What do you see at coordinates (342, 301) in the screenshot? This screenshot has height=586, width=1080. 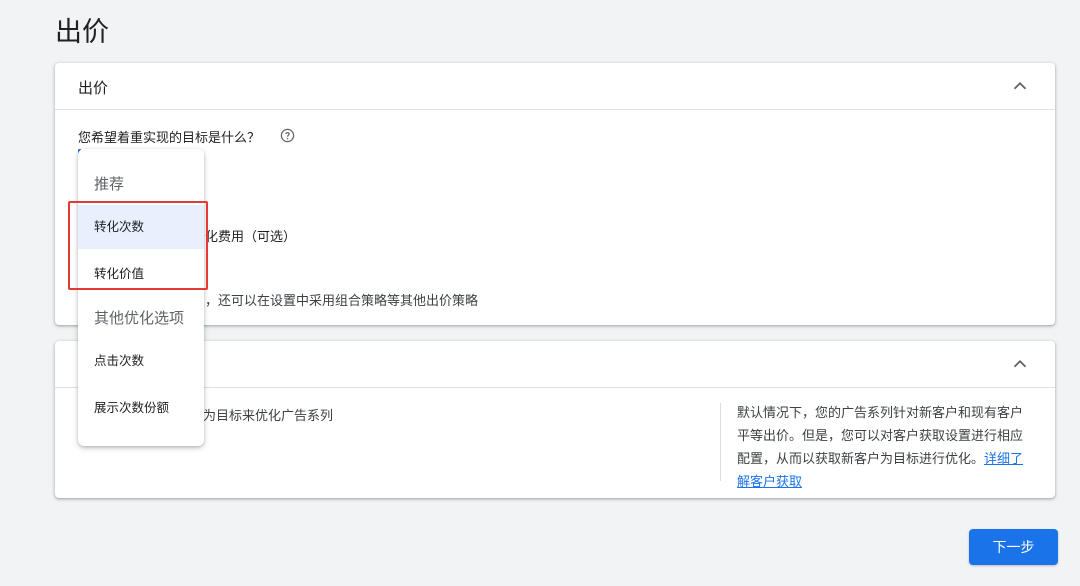 I see `strategy-hint: ，还可以在设置中采用组合策略等其他出价策略` at bounding box center [342, 301].